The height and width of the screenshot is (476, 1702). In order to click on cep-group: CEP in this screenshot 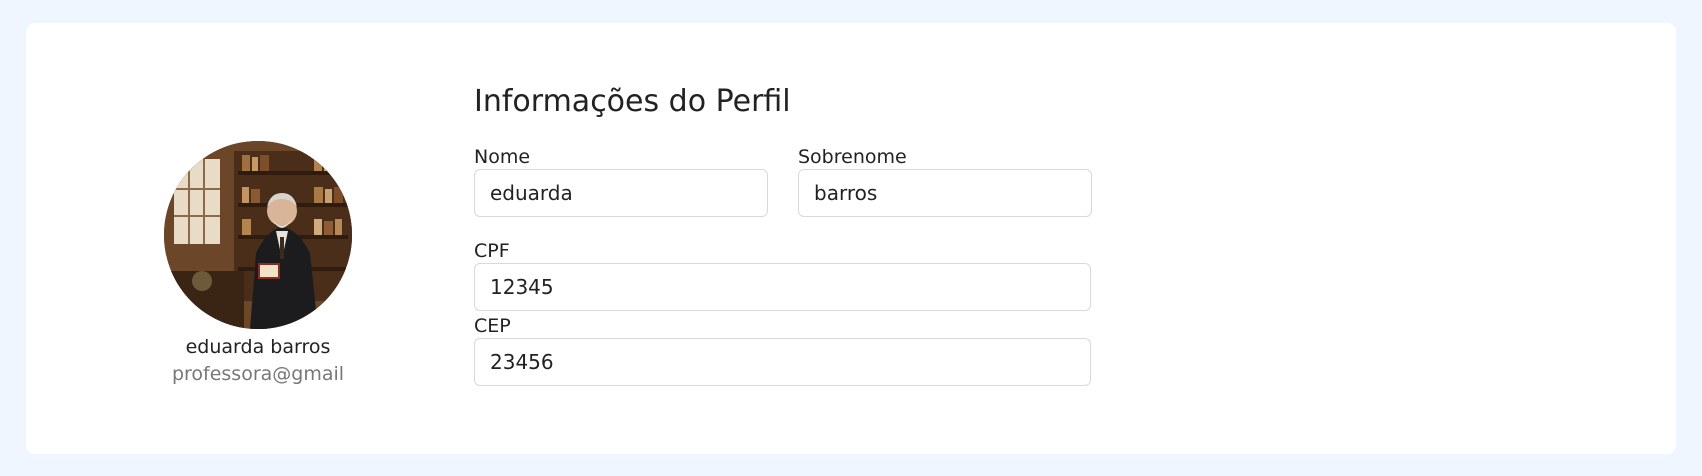, I will do `click(782, 350)`.